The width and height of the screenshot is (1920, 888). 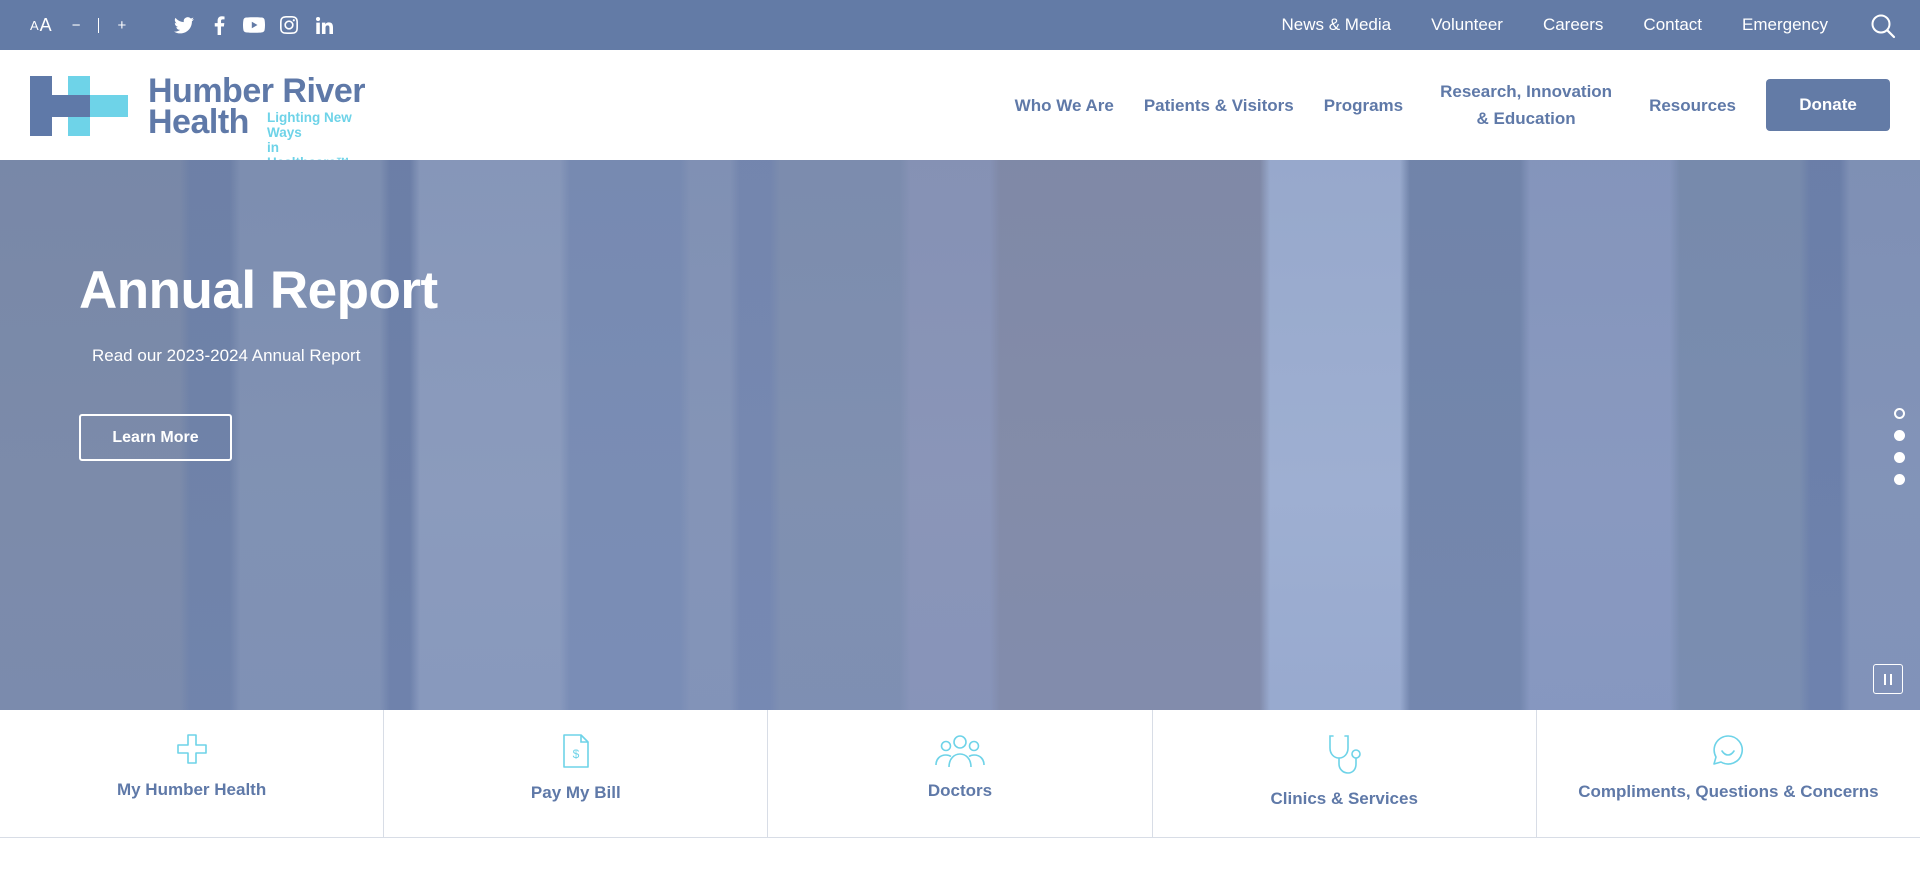 What do you see at coordinates (121, 25) in the screenshot?
I see `increase-font-button: +` at bounding box center [121, 25].